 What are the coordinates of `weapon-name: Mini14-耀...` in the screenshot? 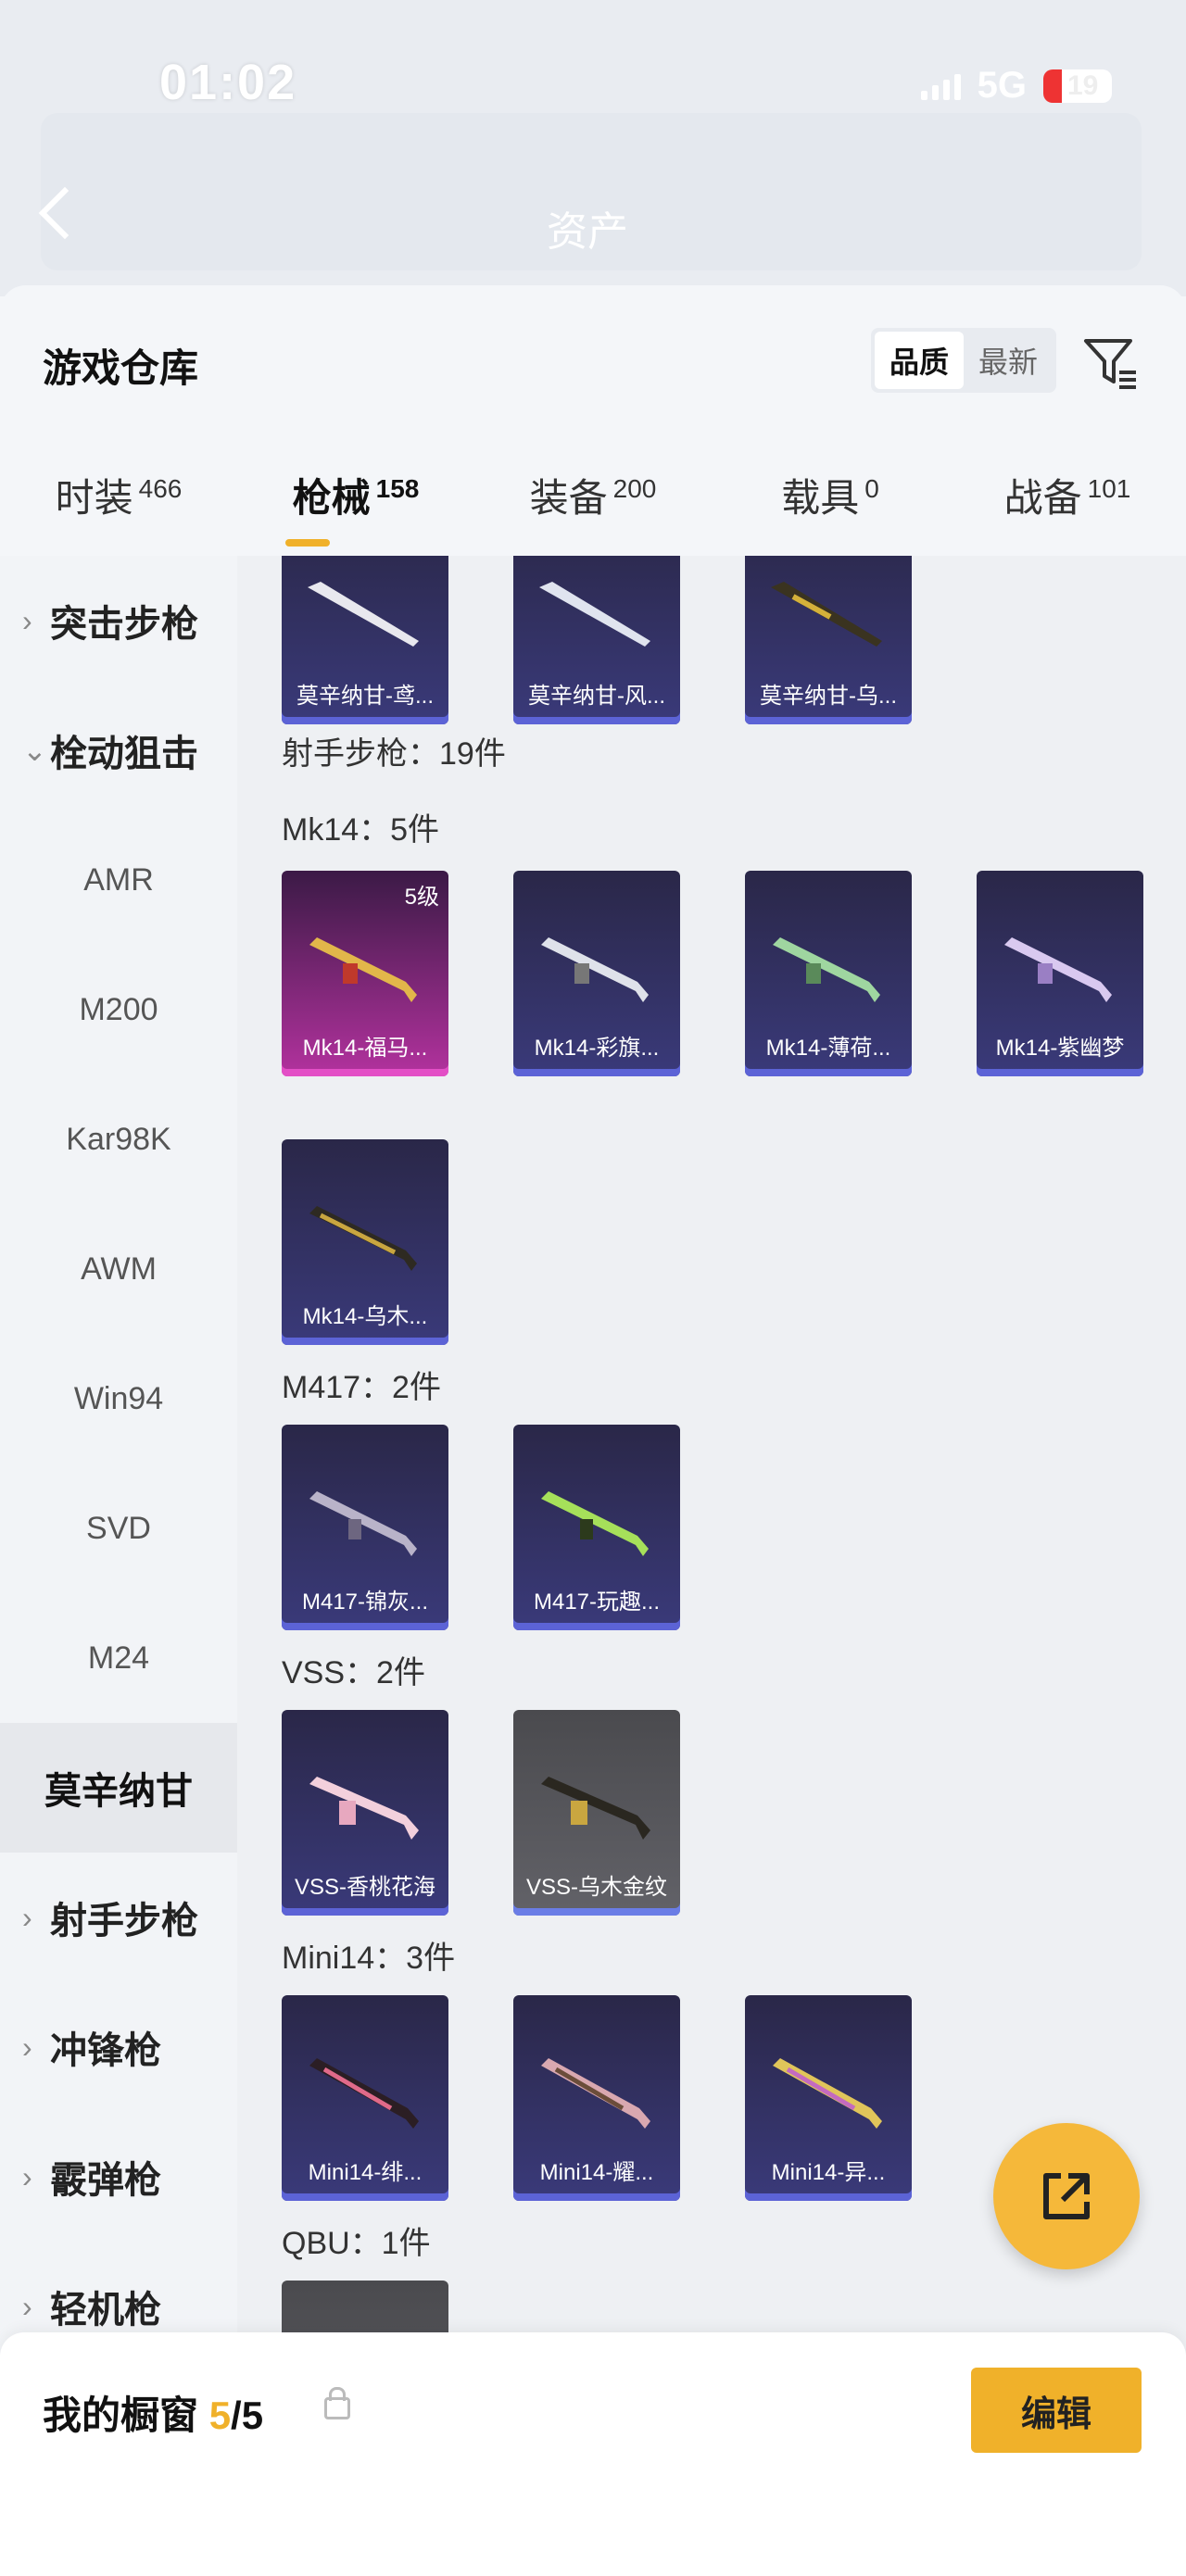 It's located at (596, 2172).